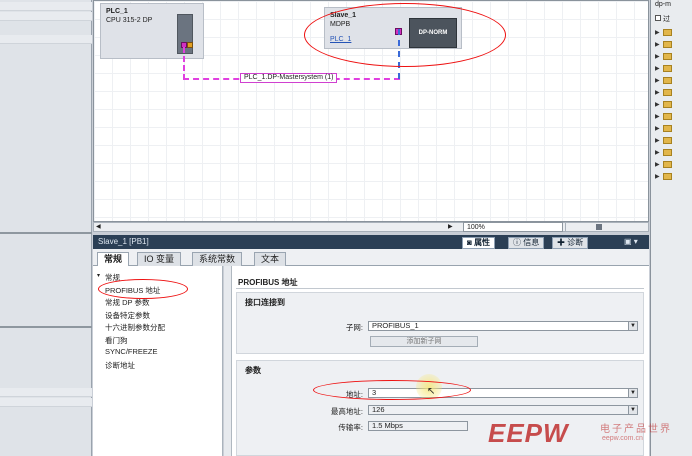 The height and width of the screenshot is (456, 692). I want to click on tab-io-tags: IO 变量, so click(159, 259).